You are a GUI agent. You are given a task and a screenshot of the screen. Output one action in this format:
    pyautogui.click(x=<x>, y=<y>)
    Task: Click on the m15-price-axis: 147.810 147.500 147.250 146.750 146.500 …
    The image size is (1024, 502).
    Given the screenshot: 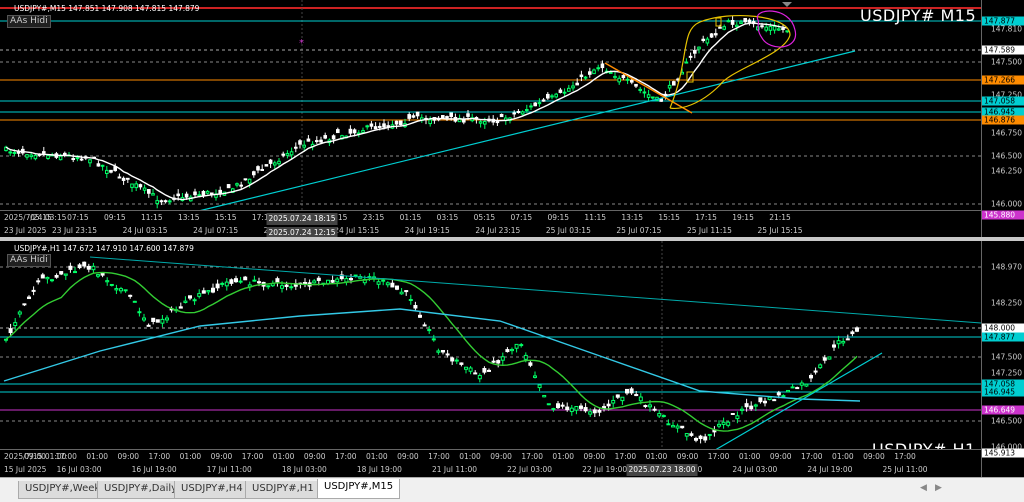 What is the action you would take?
    pyautogui.click(x=1002, y=118)
    